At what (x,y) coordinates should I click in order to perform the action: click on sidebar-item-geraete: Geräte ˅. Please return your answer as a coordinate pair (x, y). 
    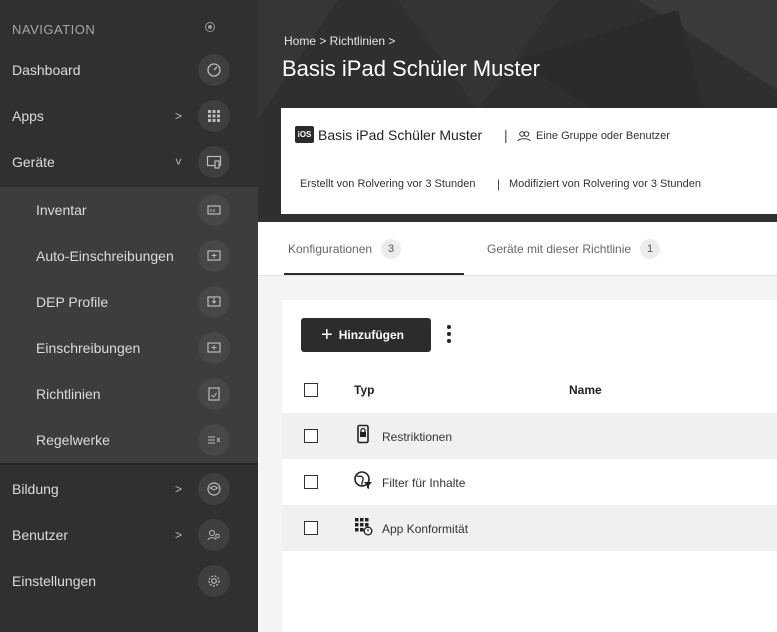
    Looking at the image, I should click on (129, 162).